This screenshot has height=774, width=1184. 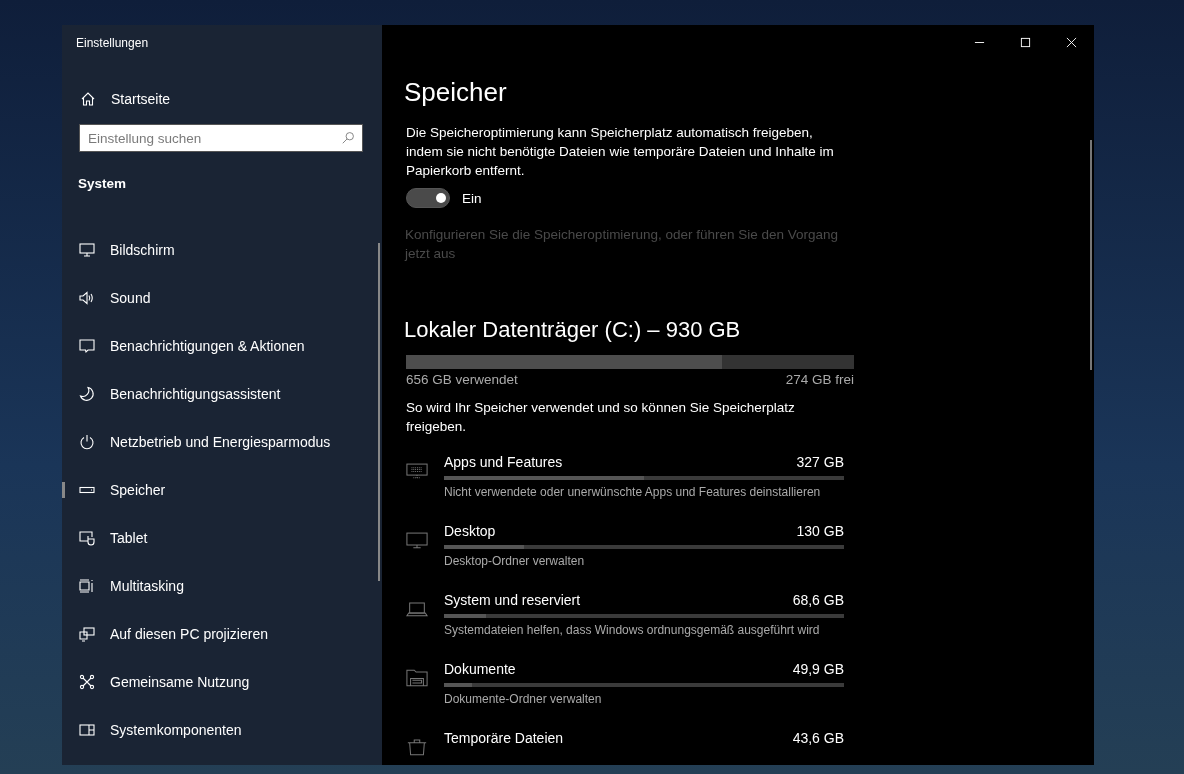 What do you see at coordinates (504, 738) in the screenshot?
I see `category-name: Temporäre Dateien` at bounding box center [504, 738].